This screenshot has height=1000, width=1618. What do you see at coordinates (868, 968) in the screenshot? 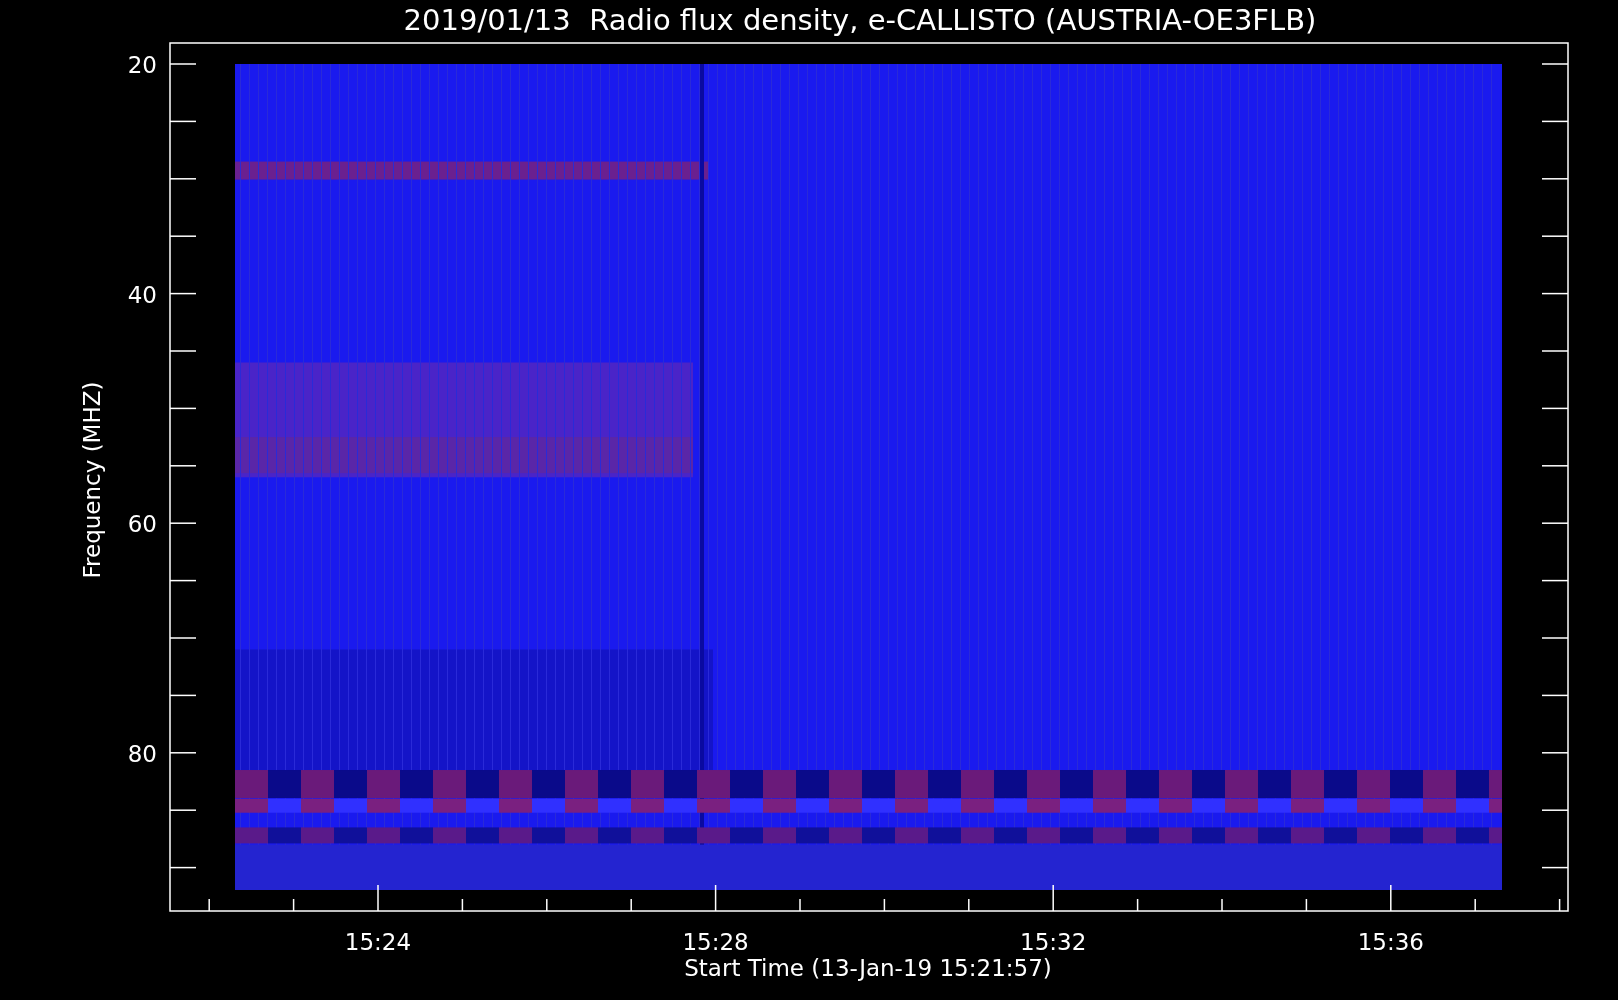
I see `x-axis-label: Start Time (13-Jan-19 15:21:57)` at bounding box center [868, 968].